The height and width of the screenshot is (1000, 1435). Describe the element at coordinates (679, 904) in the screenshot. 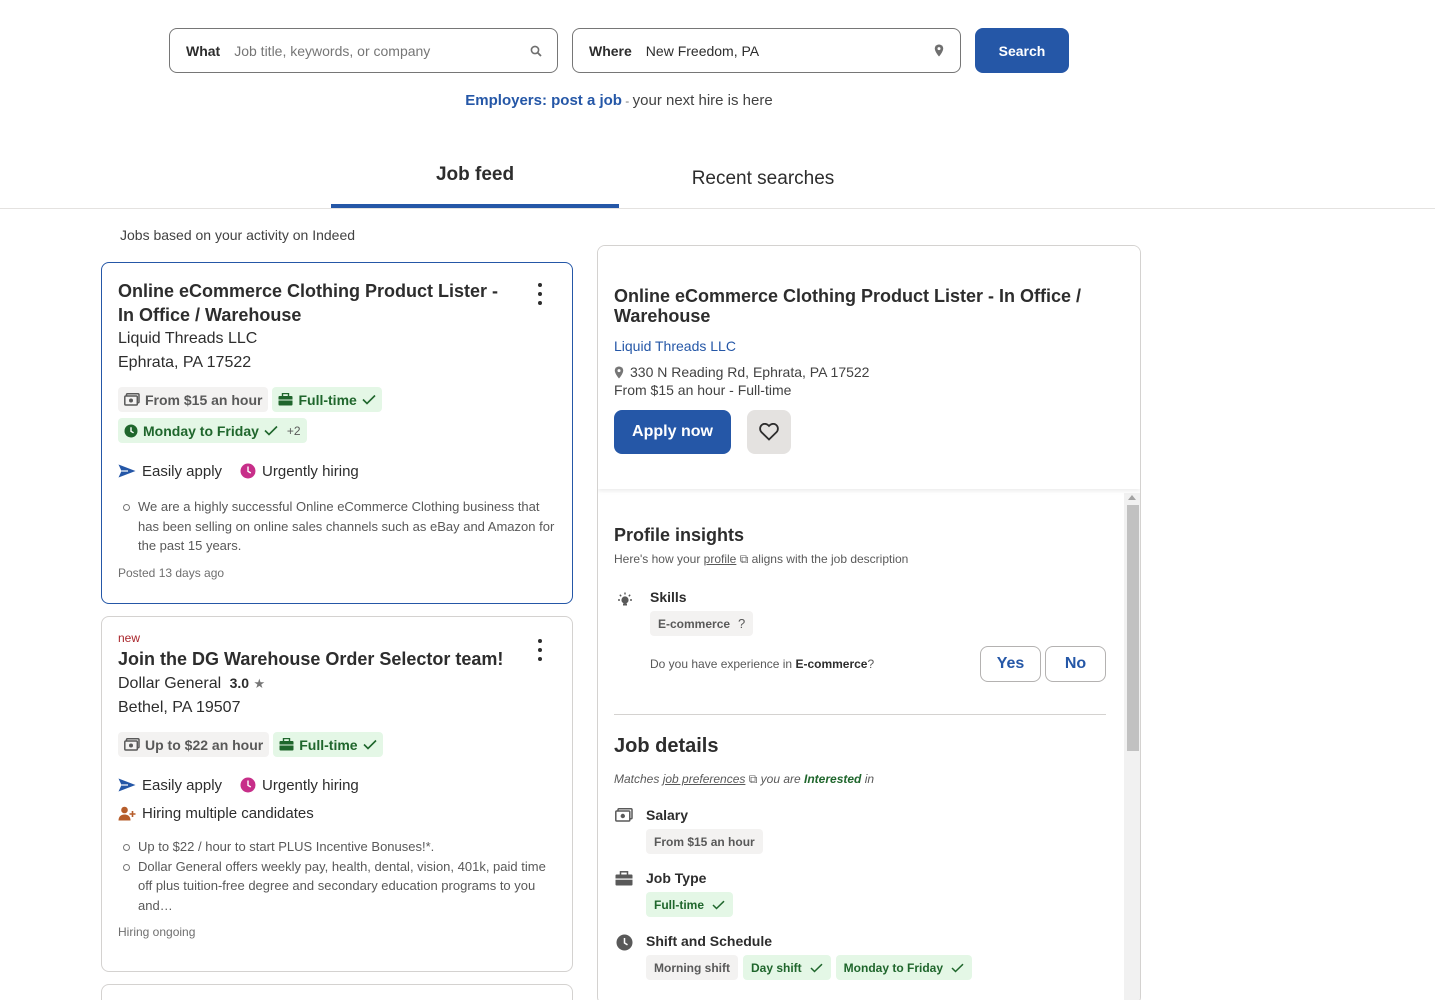

I see `job-type-tag-text: Full-time` at that location.